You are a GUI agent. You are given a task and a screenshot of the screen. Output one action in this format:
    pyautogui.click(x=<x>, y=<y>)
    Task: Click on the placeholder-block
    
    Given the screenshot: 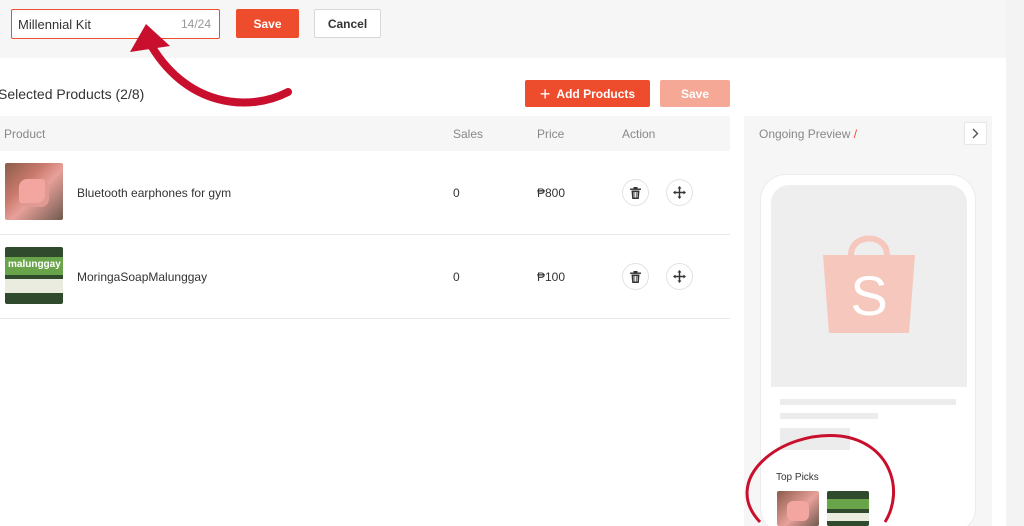 What is the action you would take?
    pyautogui.click(x=815, y=439)
    